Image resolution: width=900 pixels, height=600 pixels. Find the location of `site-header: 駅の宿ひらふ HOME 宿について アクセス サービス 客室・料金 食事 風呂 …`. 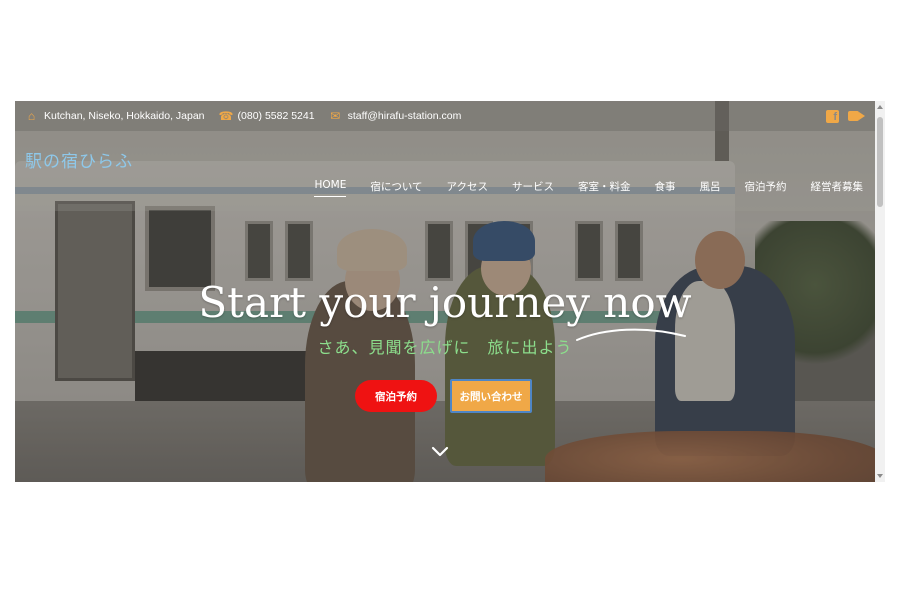

site-header: 駅の宿ひらふ HOME 宿について アクセス サービス 客室・料金 食事 風呂 … is located at coordinates (445, 171).